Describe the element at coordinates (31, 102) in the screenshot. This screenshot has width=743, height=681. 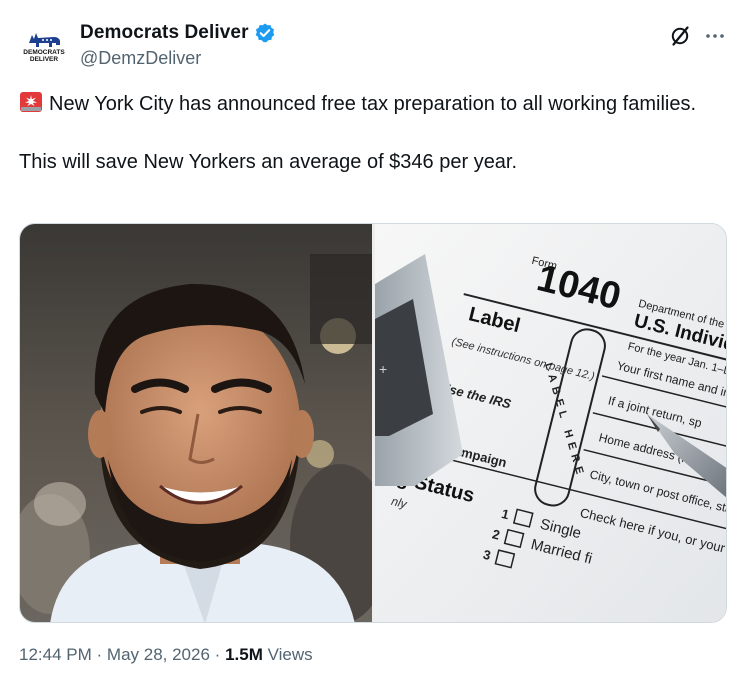
I see `rotating-light-icon` at that location.